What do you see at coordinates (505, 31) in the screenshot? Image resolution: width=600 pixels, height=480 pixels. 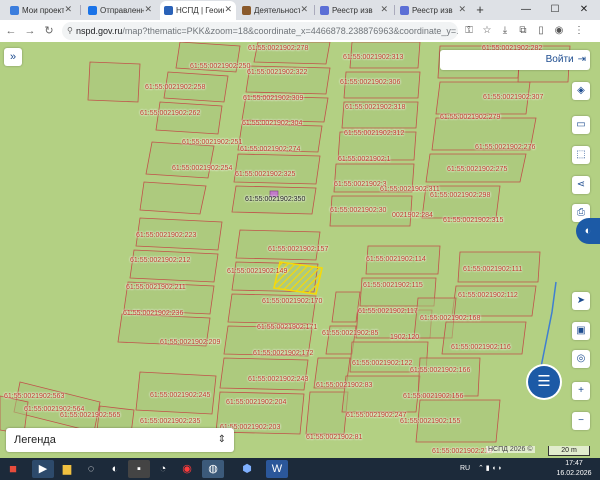 I see `download-icon: ⤓` at bounding box center [505, 31].